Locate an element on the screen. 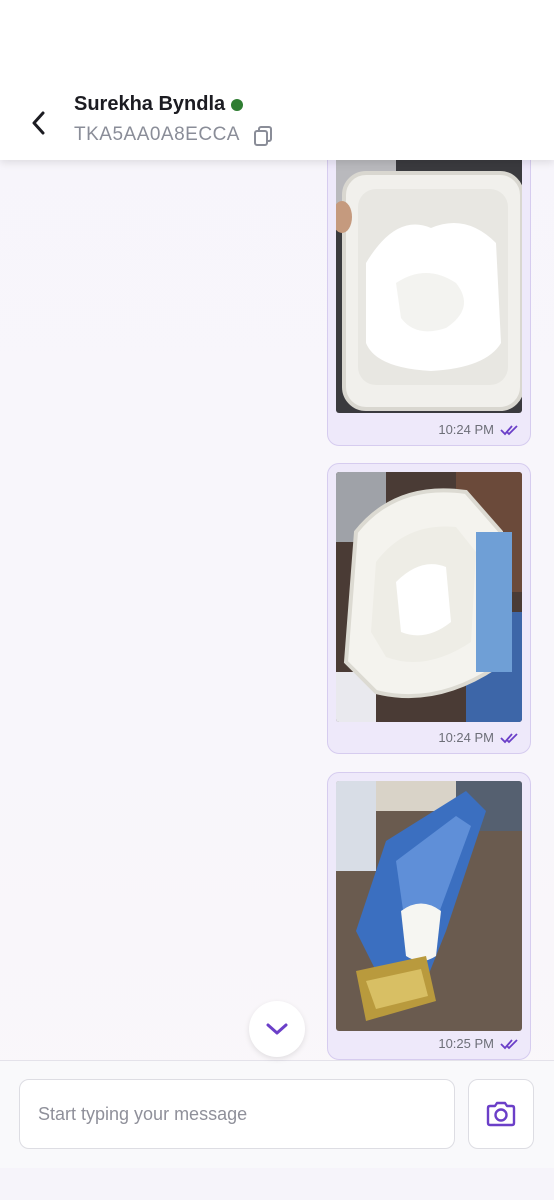 The image size is (554, 1200). chevron-down-icon is located at coordinates (277, 1029).